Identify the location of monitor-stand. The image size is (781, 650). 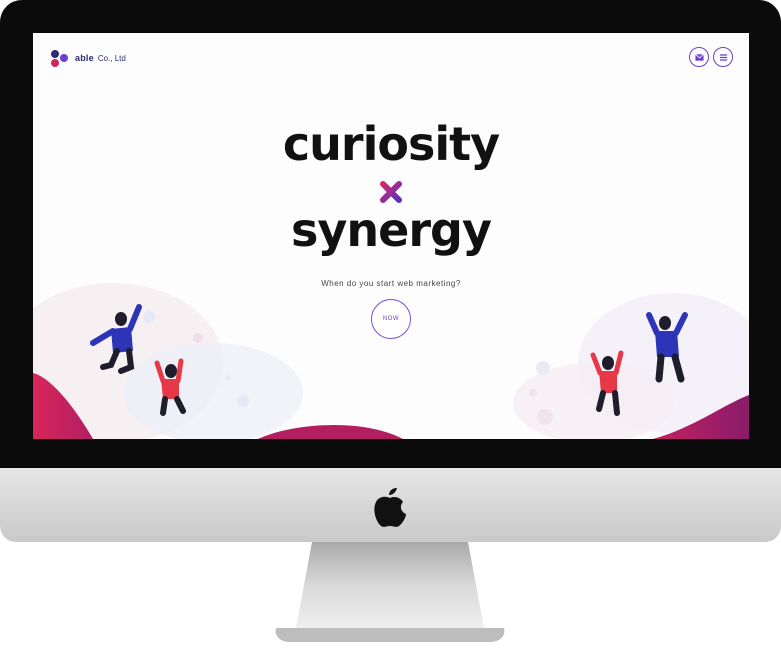
(390, 592).